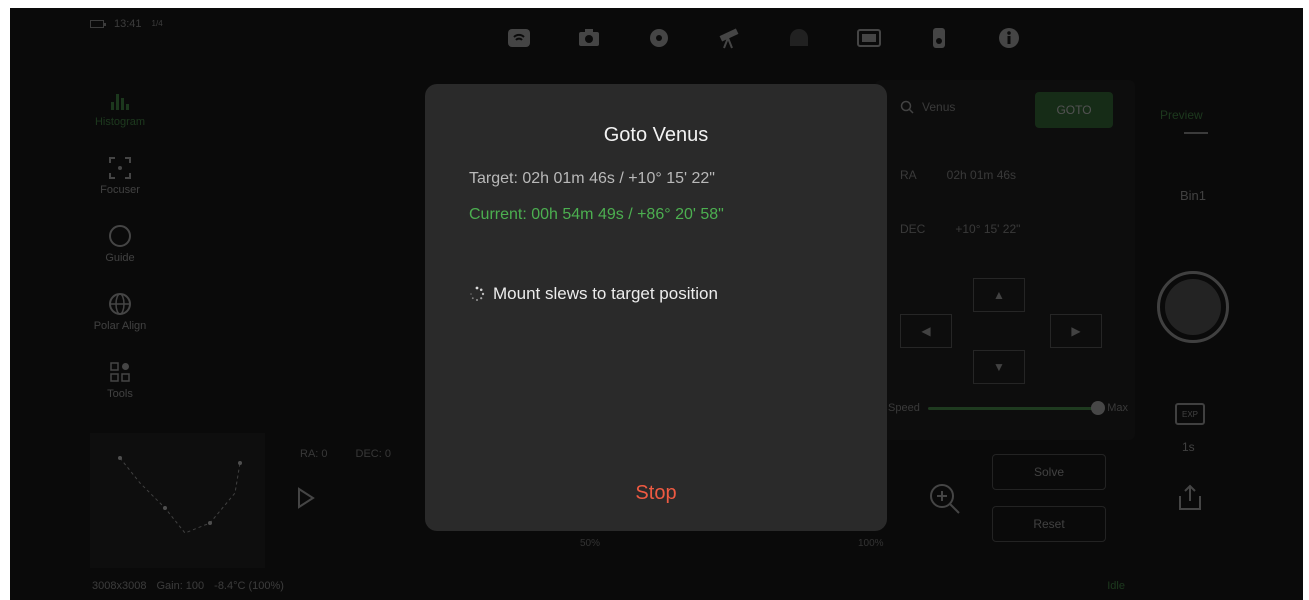  Describe the element at coordinates (1049, 524) in the screenshot. I see `reset-button: Reset` at that location.